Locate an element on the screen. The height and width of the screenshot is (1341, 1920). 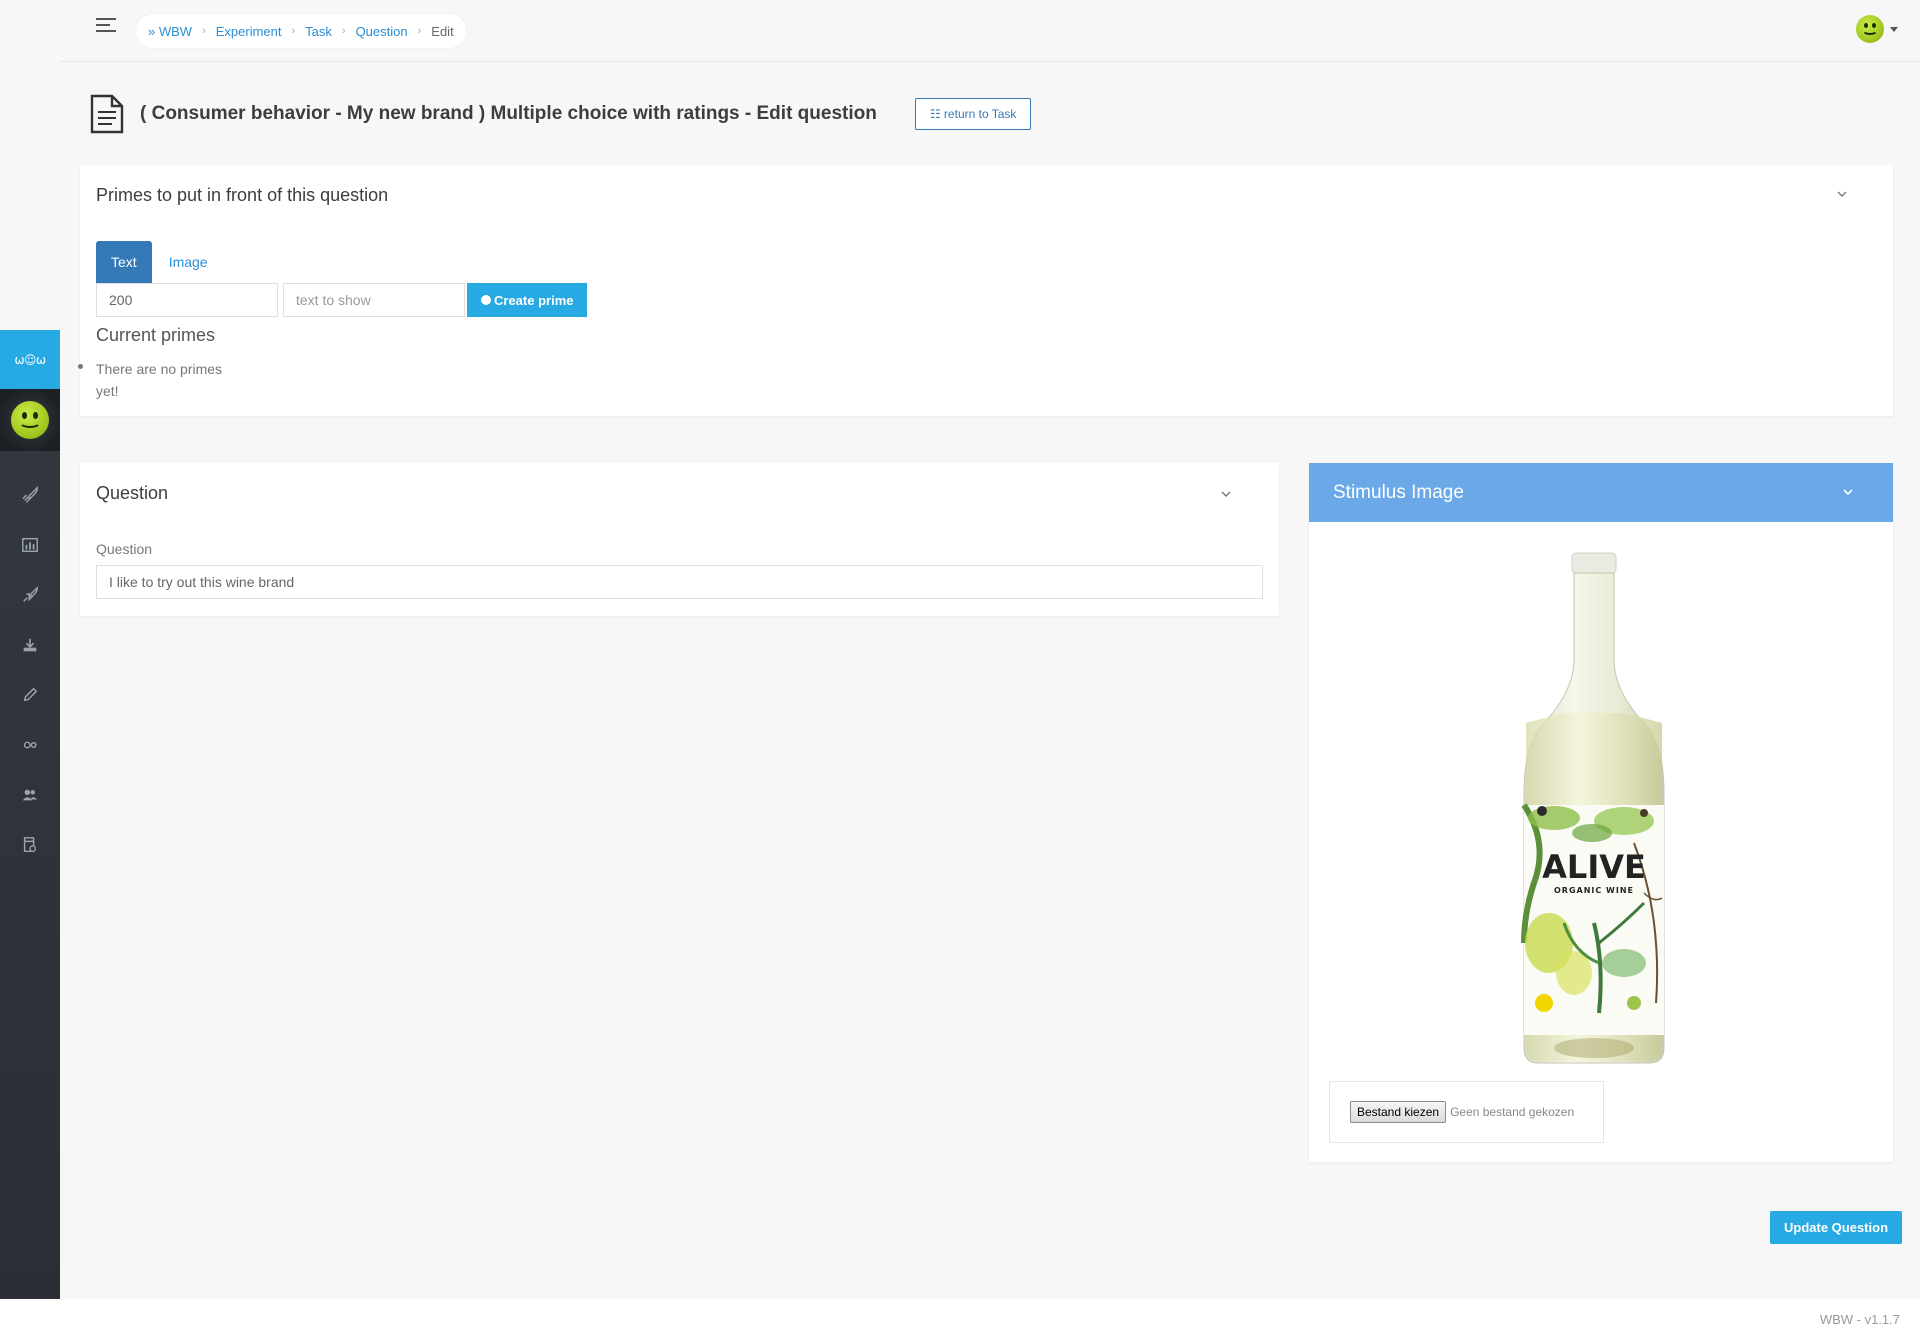
create-prime-label: Create prime is located at coordinates (534, 300).